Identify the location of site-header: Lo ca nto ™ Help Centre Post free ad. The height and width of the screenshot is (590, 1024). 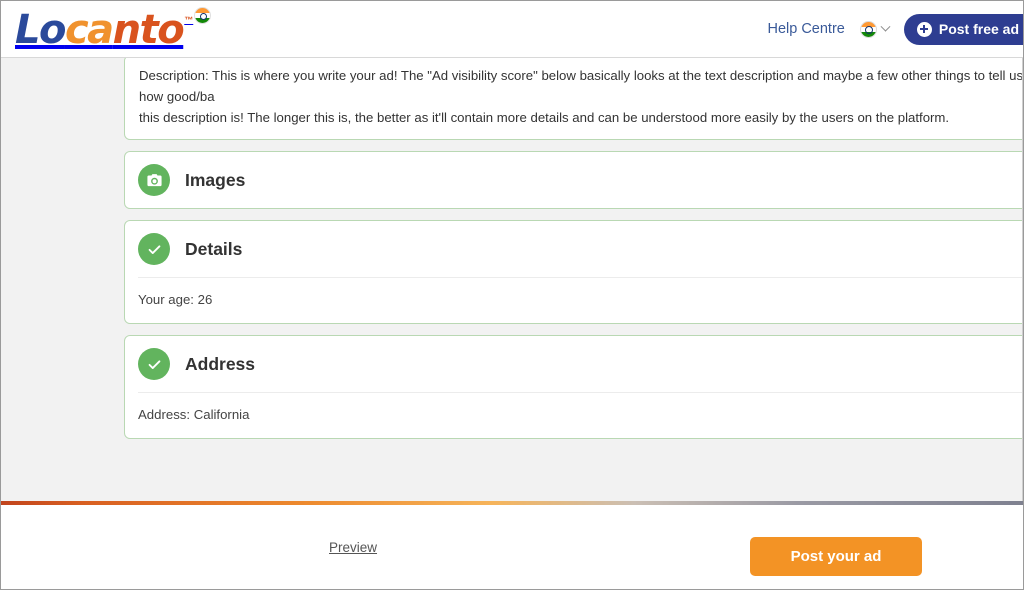
(512, 29).